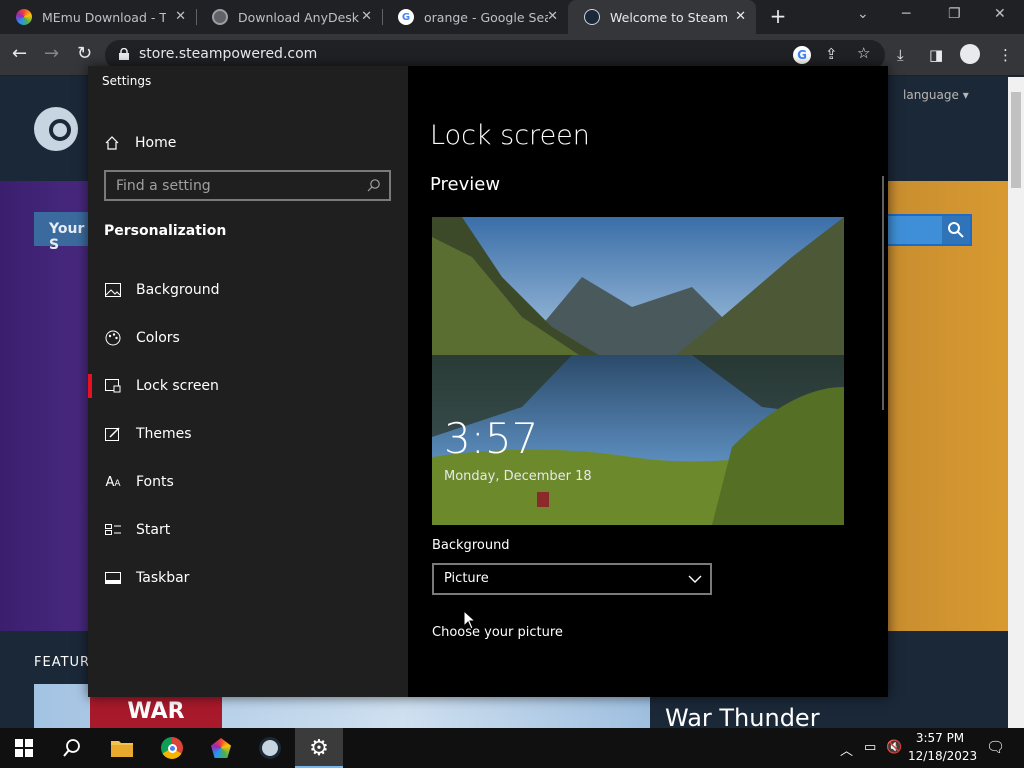 This screenshot has height=768, width=1024. I want to click on reload-button: ↻, so click(84, 54).